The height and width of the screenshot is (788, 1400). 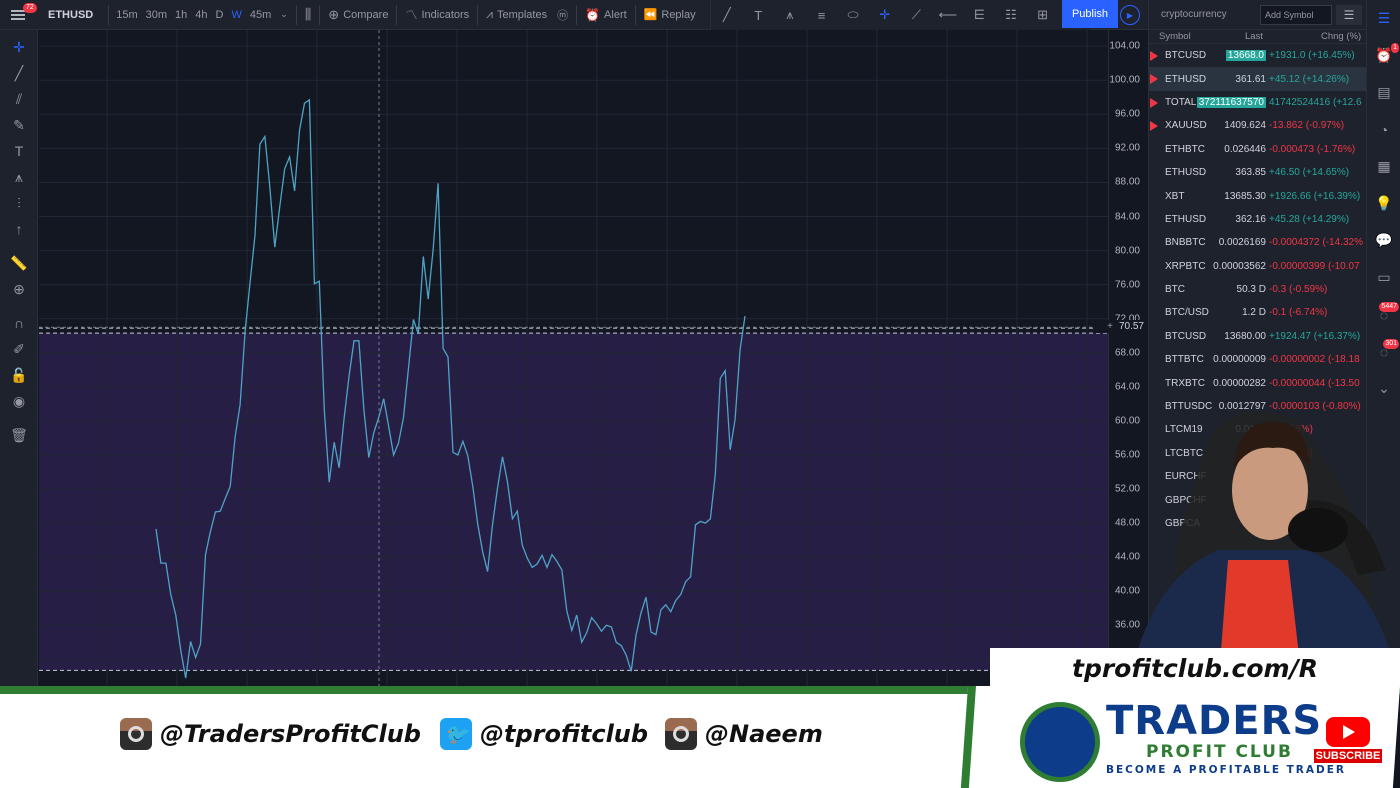 What do you see at coordinates (437, 15) in the screenshot?
I see `indicators-button: 〽 Indicators` at bounding box center [437, 15].